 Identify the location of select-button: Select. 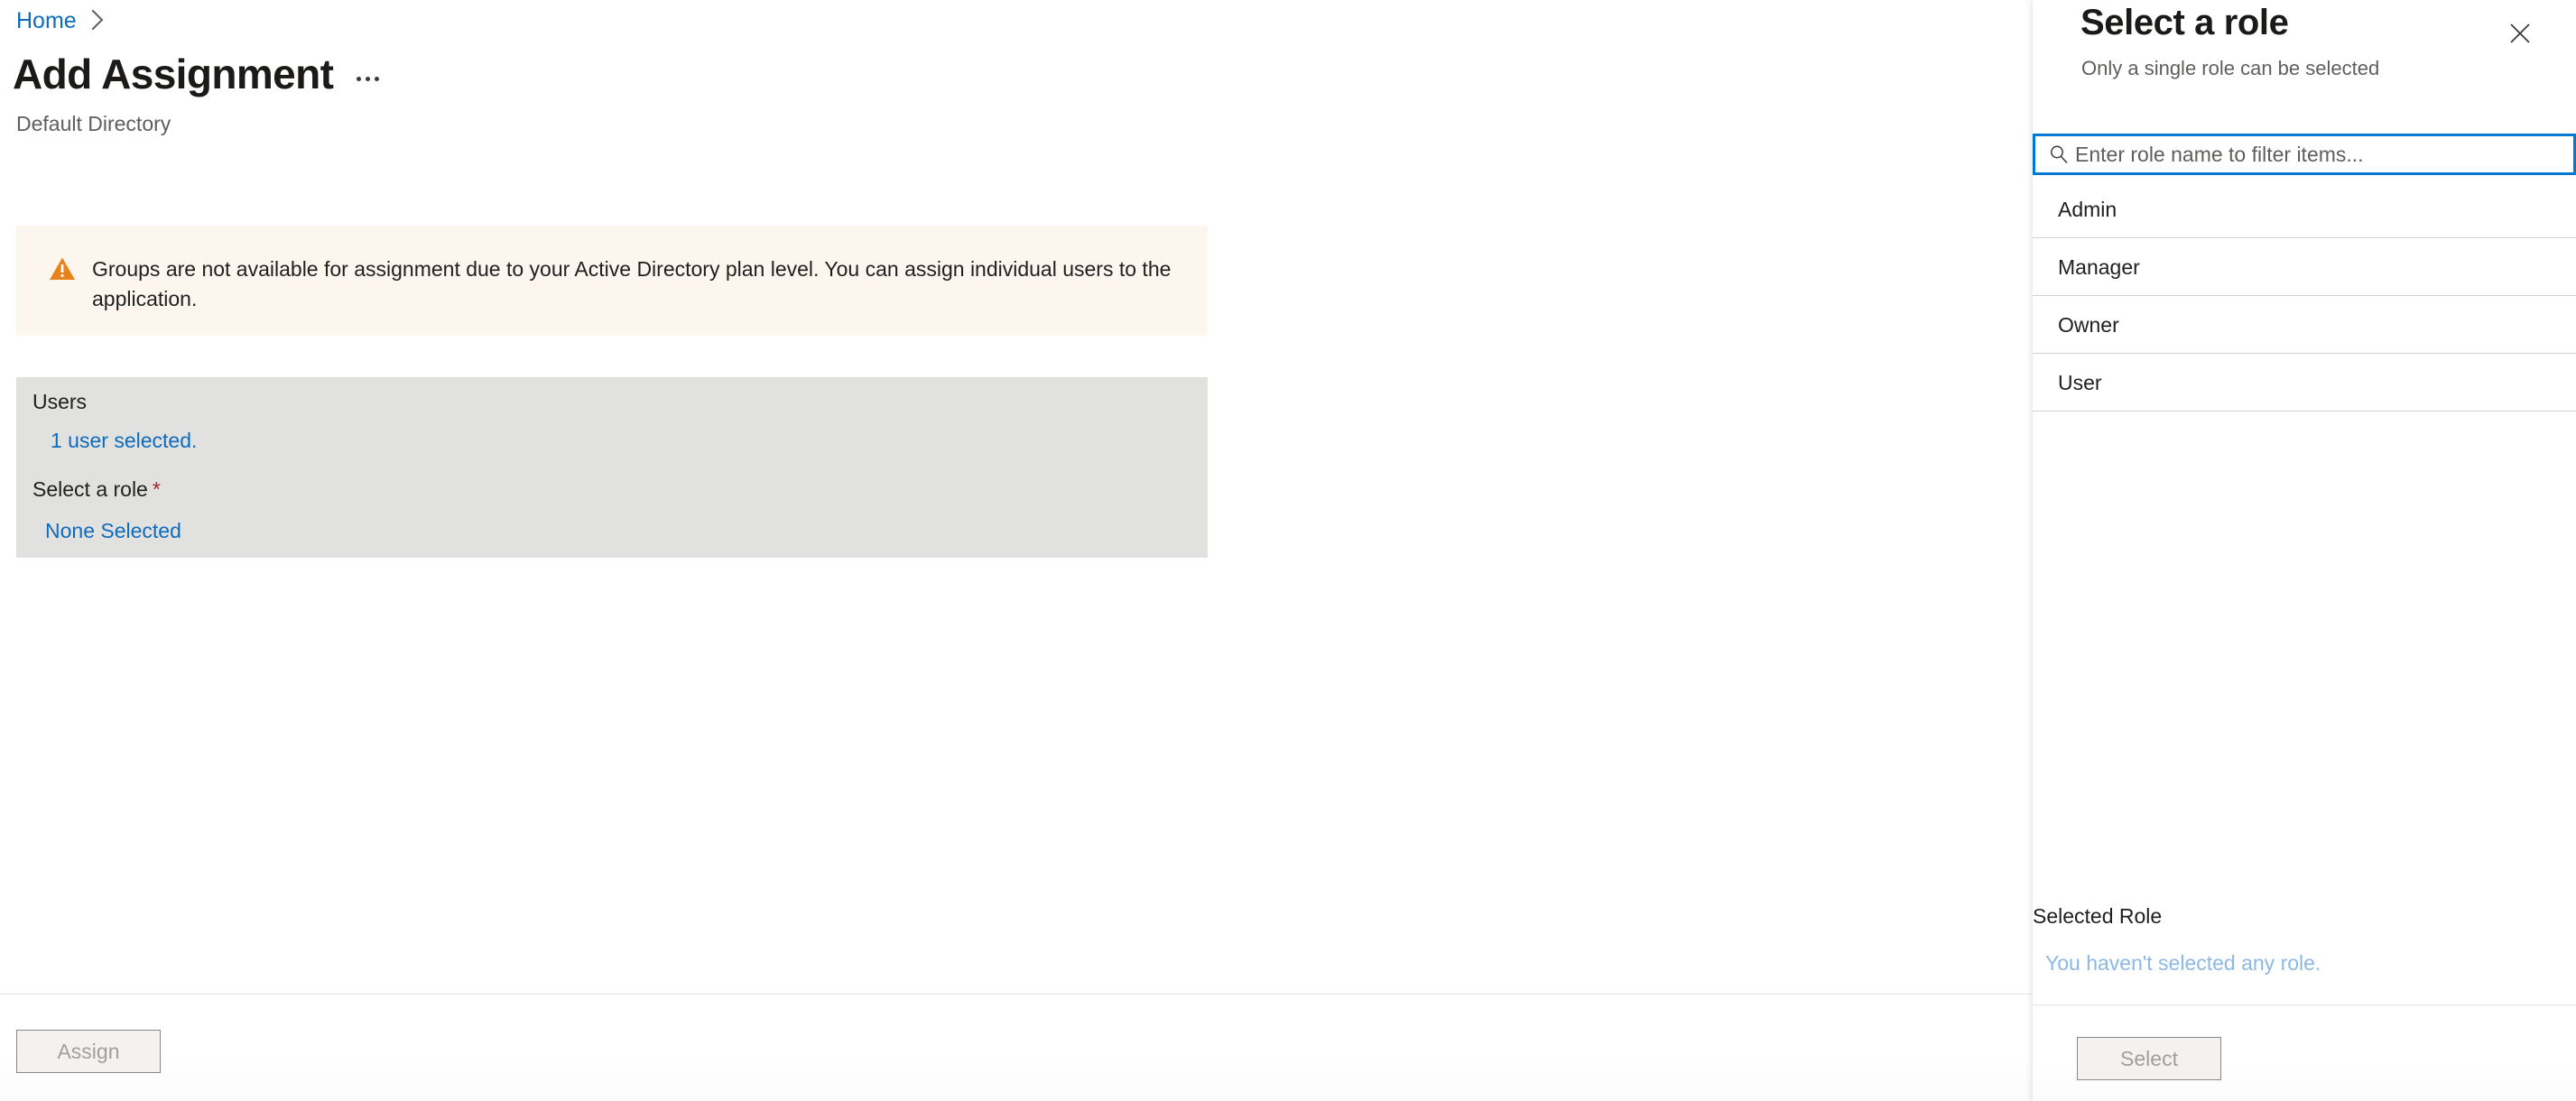
(2149, 1058).